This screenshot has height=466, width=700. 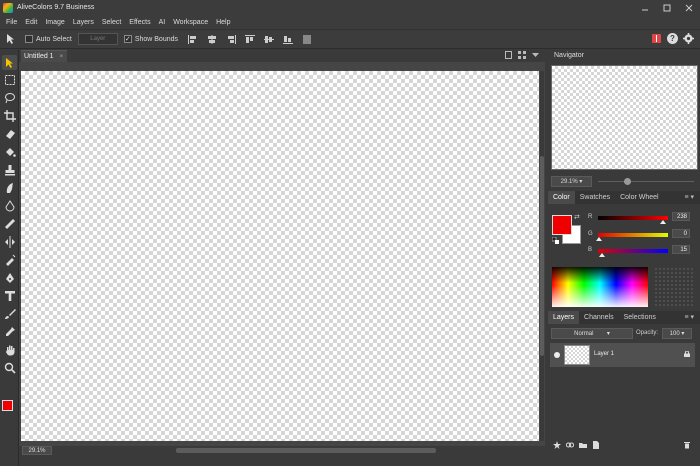 What do you see at coordinates (9, 223) in the screenshot?
I see `gradient-tool` at bounding box center [9, 223].